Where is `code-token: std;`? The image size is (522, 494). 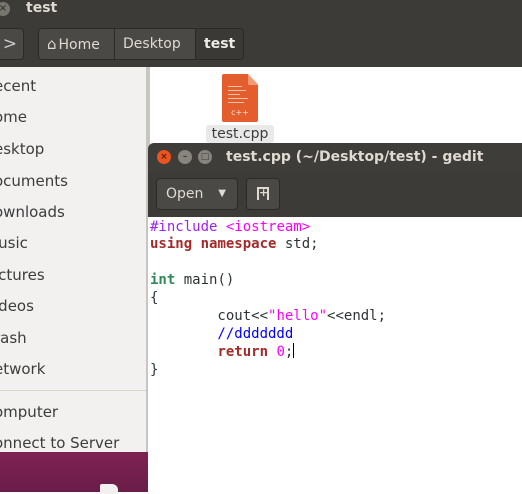
code-token: std; is located at coordinates (297, 244).